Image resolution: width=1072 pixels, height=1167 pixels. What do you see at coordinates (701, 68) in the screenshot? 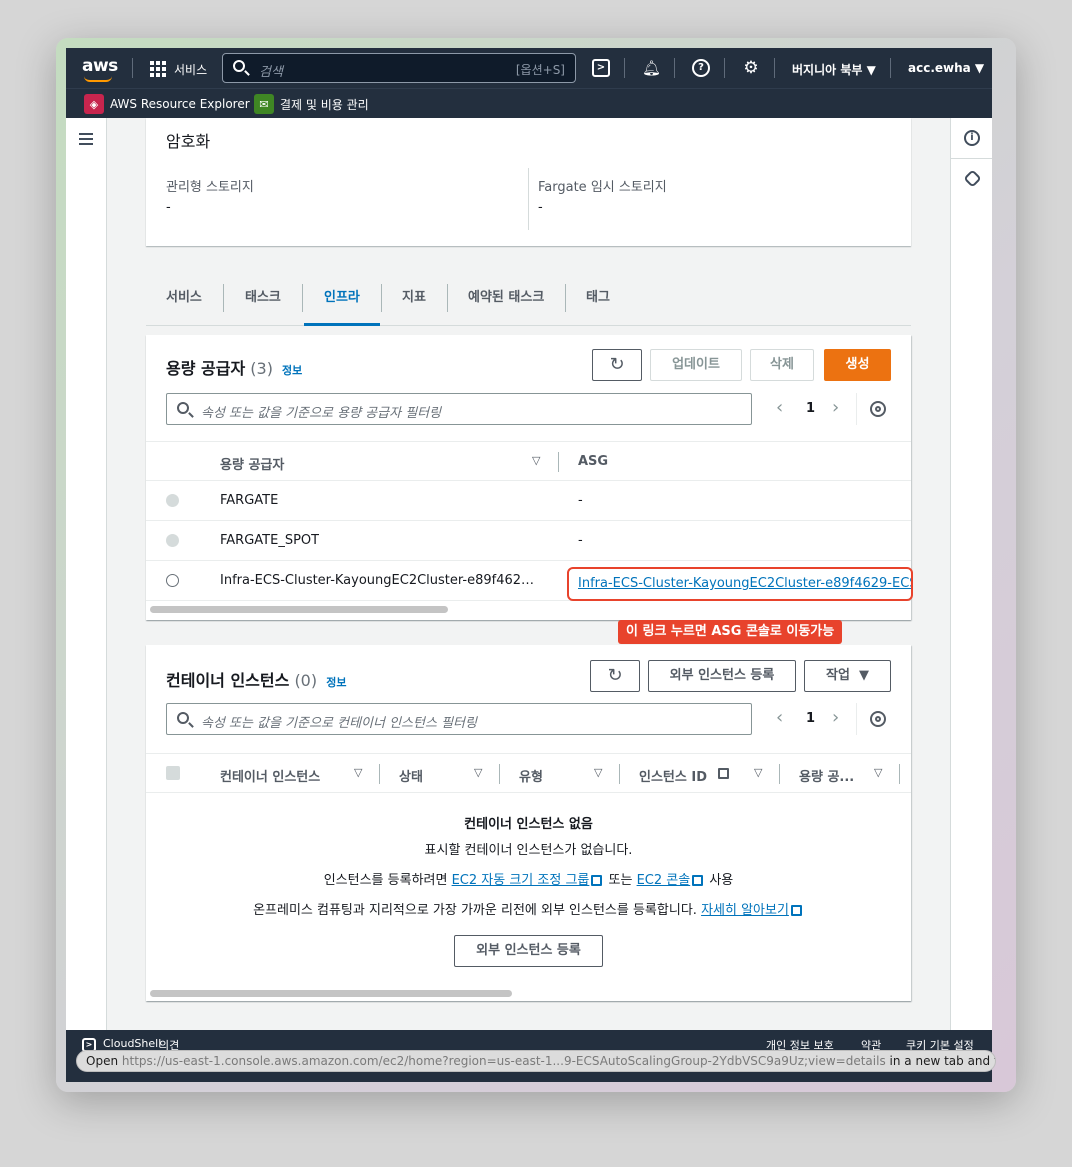
I see `help-icon: ?` at bounding box center [701, 68].